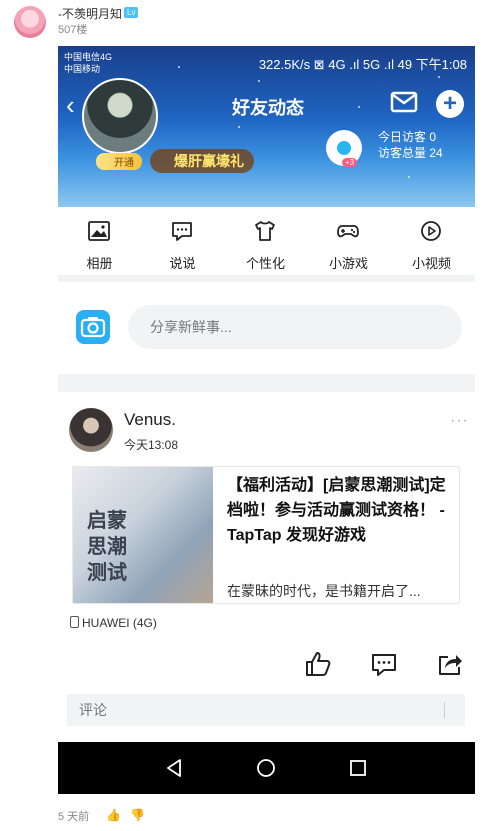 This screenshot has width=490, height=831. What do you see at coordinates (131, 12) in the screenshot?
I see `level-badge: Lv` at bounding box center [131, 12].